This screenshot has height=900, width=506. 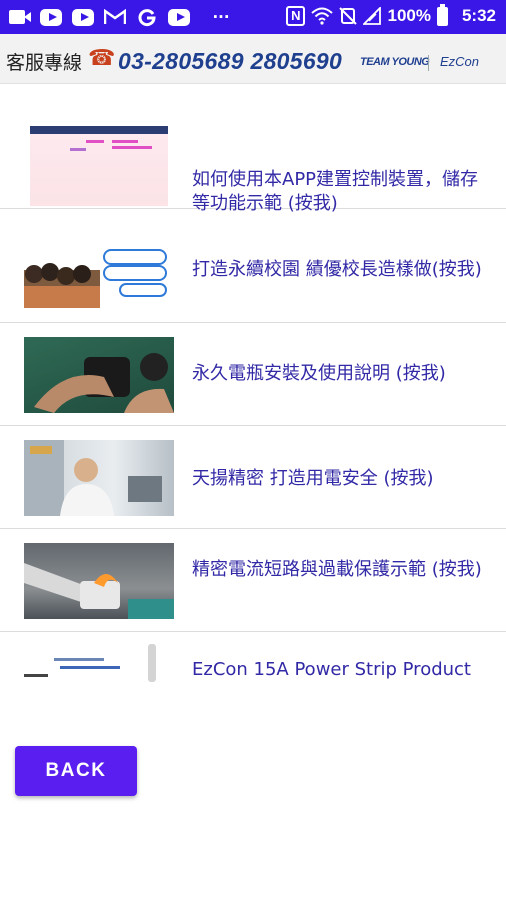 I want to click on list-item: 天揚精密 打造用電安全 (按我), so click(x=253, y=477).